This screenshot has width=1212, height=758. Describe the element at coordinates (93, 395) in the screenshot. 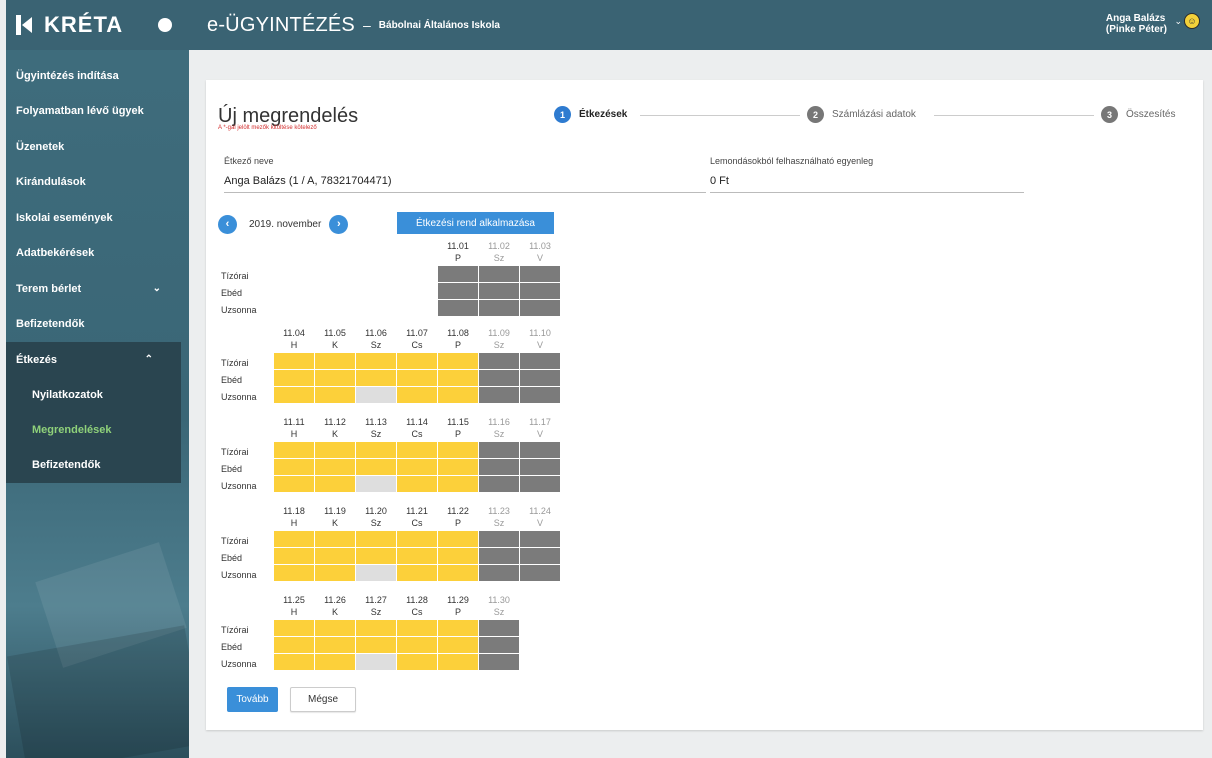

I see `sidebar-subitem-nyilatkozatok: Nyilatkozatok` at that location.